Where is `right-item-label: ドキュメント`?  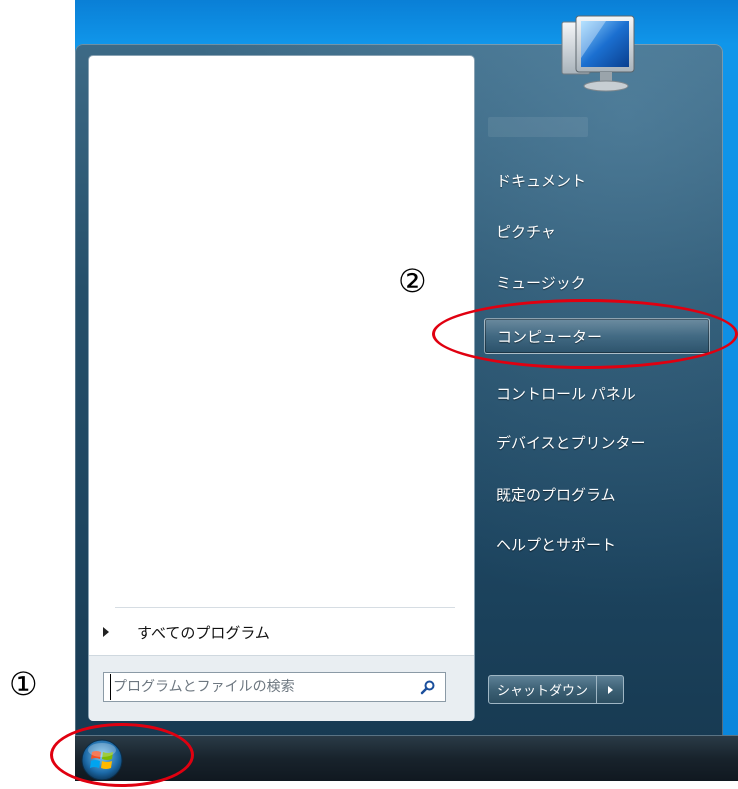
right-item-label: ドキュメント is located at coordinates (541, 180).